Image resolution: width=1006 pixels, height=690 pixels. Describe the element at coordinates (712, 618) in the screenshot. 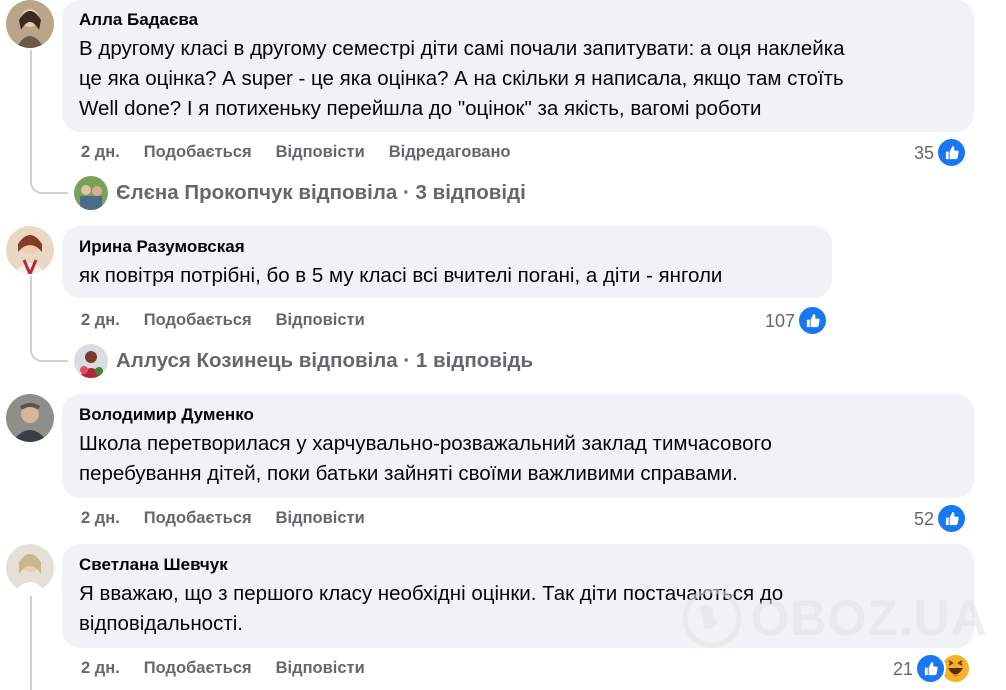

I see `globe-icon` at that location.